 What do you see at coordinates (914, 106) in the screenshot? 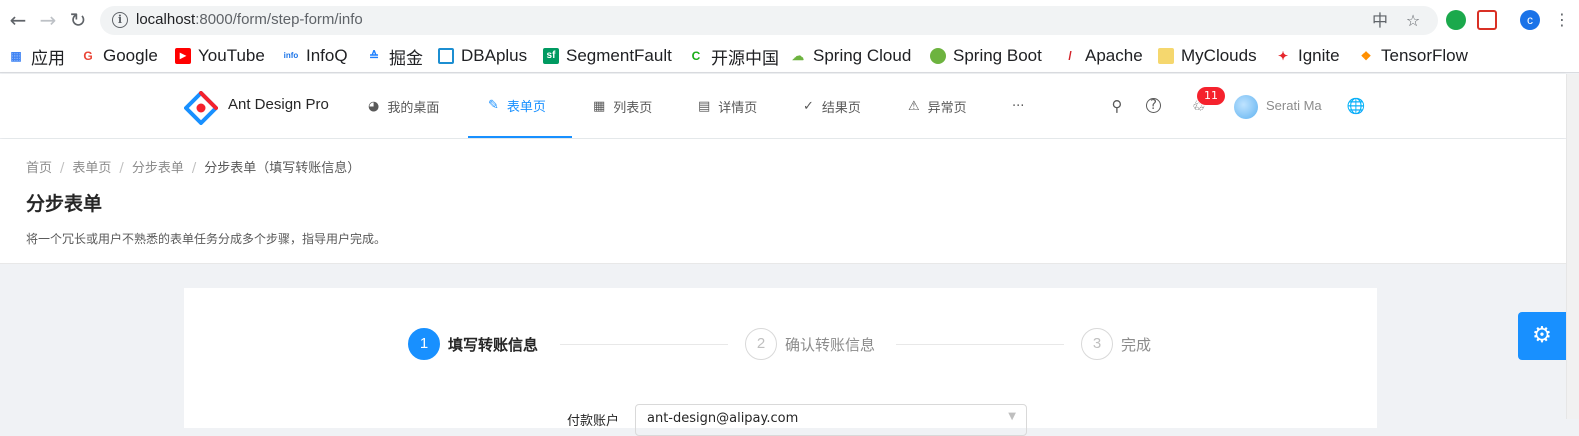
I see `warning-icon: ⚠` at bounding box center [914, 106].